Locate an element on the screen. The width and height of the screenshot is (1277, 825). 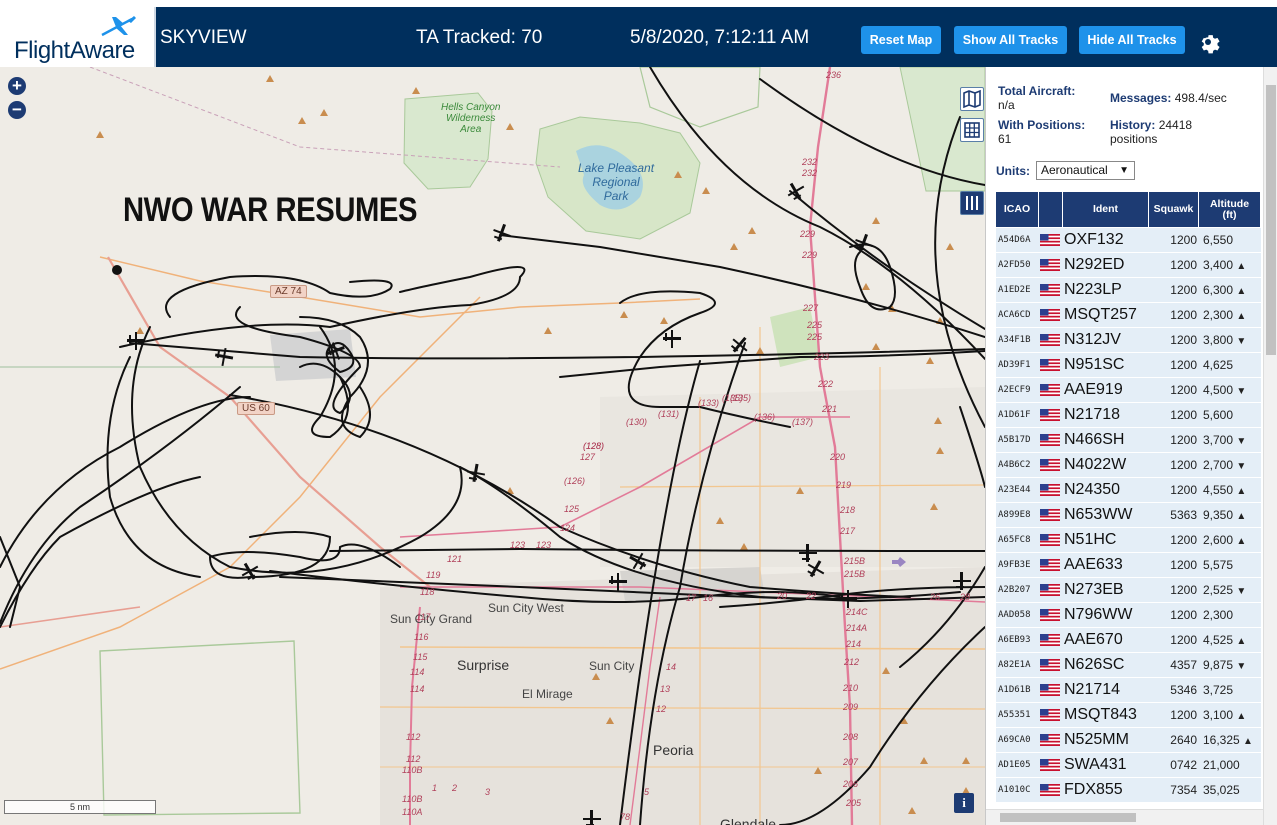
altitude-value: 4,500 is located at coordinates (1218, 390).